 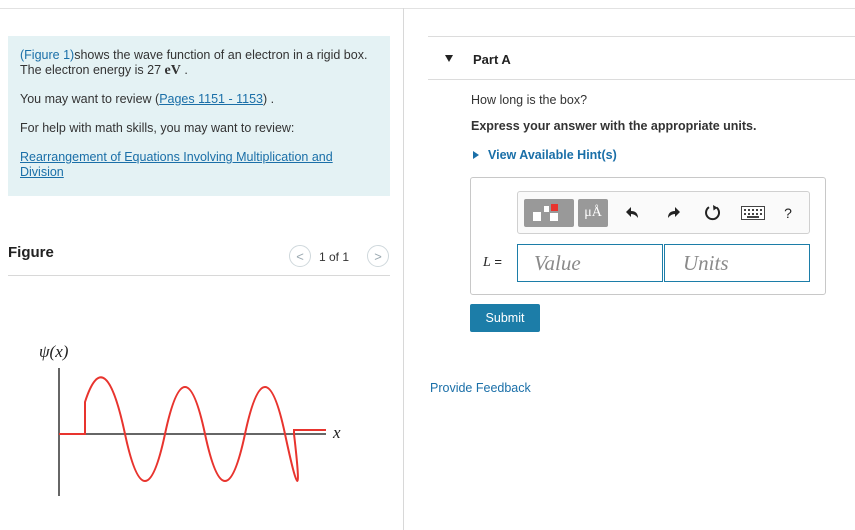 What do you see at coordinates (590, 263) in the screenshot?
I see `value-input` at bounding box center [590, 263].